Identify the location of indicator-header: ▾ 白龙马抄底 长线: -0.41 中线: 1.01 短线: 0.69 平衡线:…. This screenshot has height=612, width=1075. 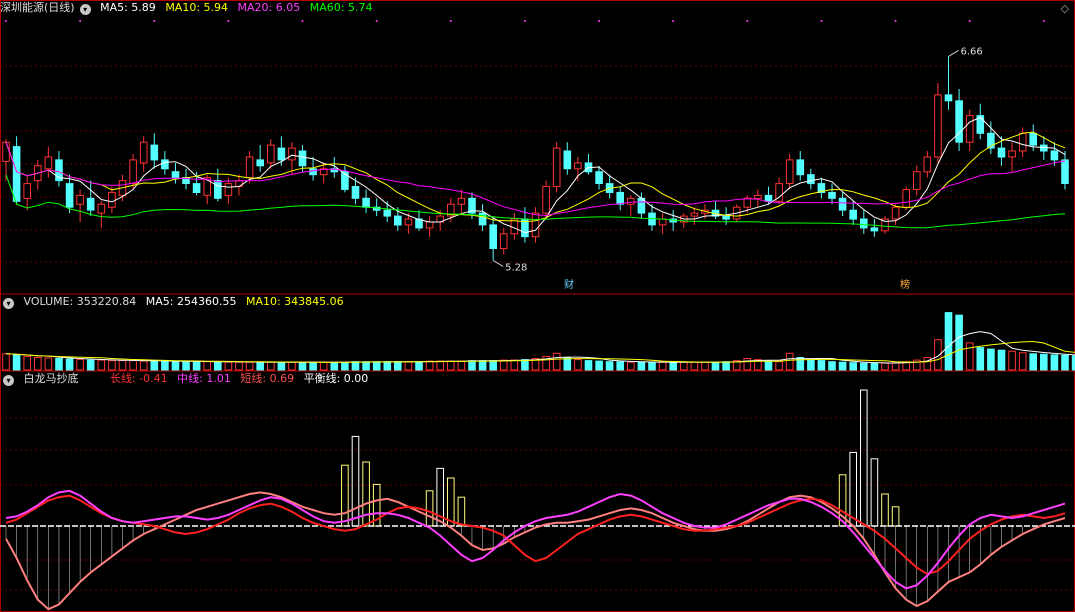
(187, 379).